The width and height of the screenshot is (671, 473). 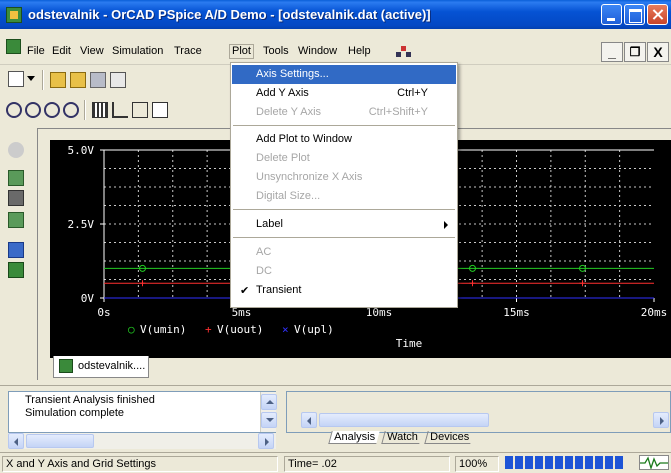 I want to click on menu-add-plot-to-window: Add Plot to Window, so click(x=344, y=139).